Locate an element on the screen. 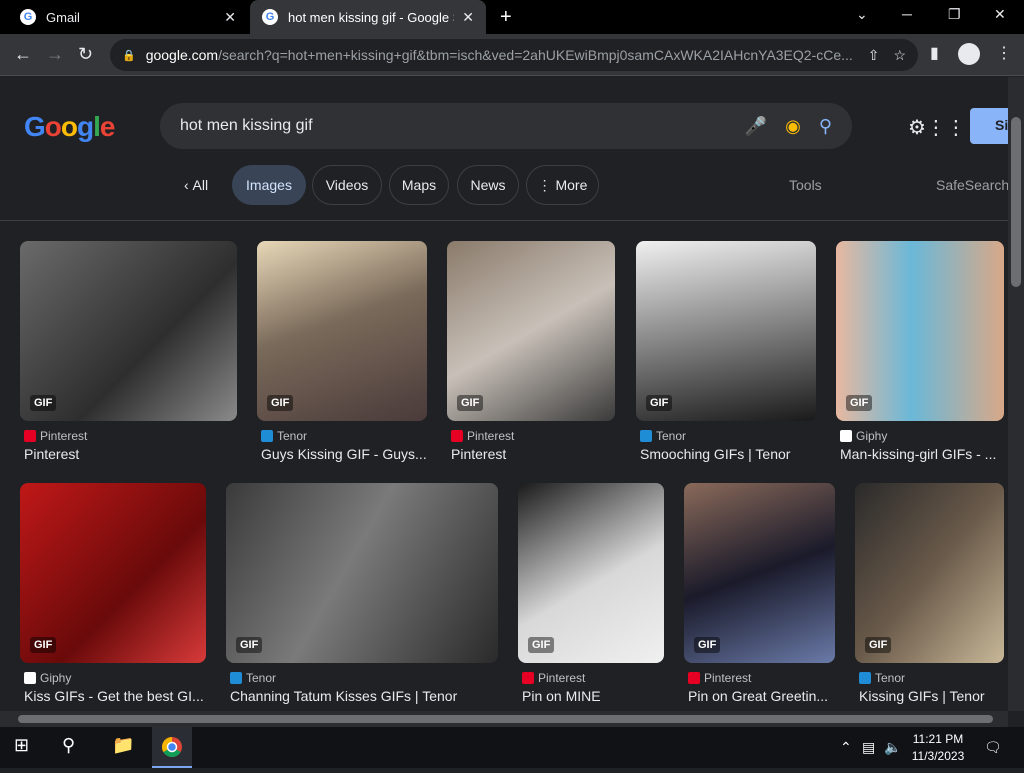 This screenshot has width=1024, height=773. notifications-icon: 🗨 is located at coordinates (993, 747).